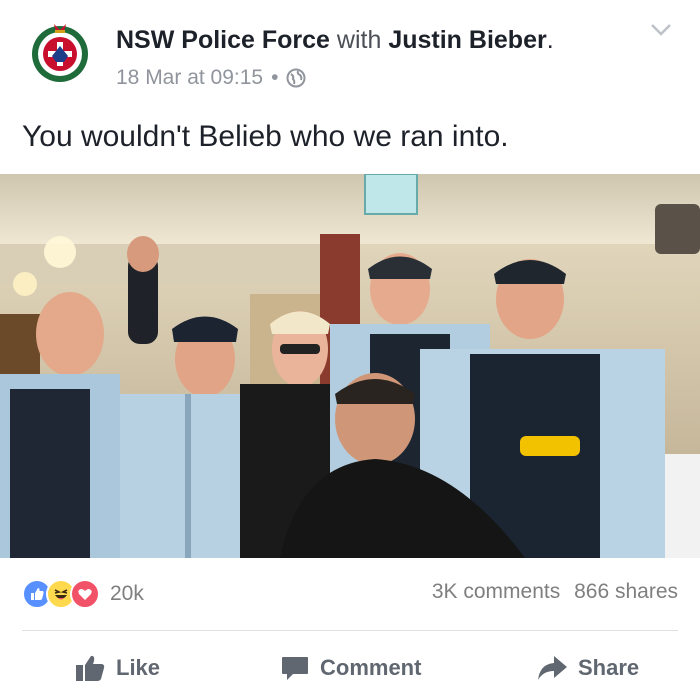  Describe the element at coordinates (467, 40) in the screenshot. I see `tagged-link: Justin Bieber` at that location.